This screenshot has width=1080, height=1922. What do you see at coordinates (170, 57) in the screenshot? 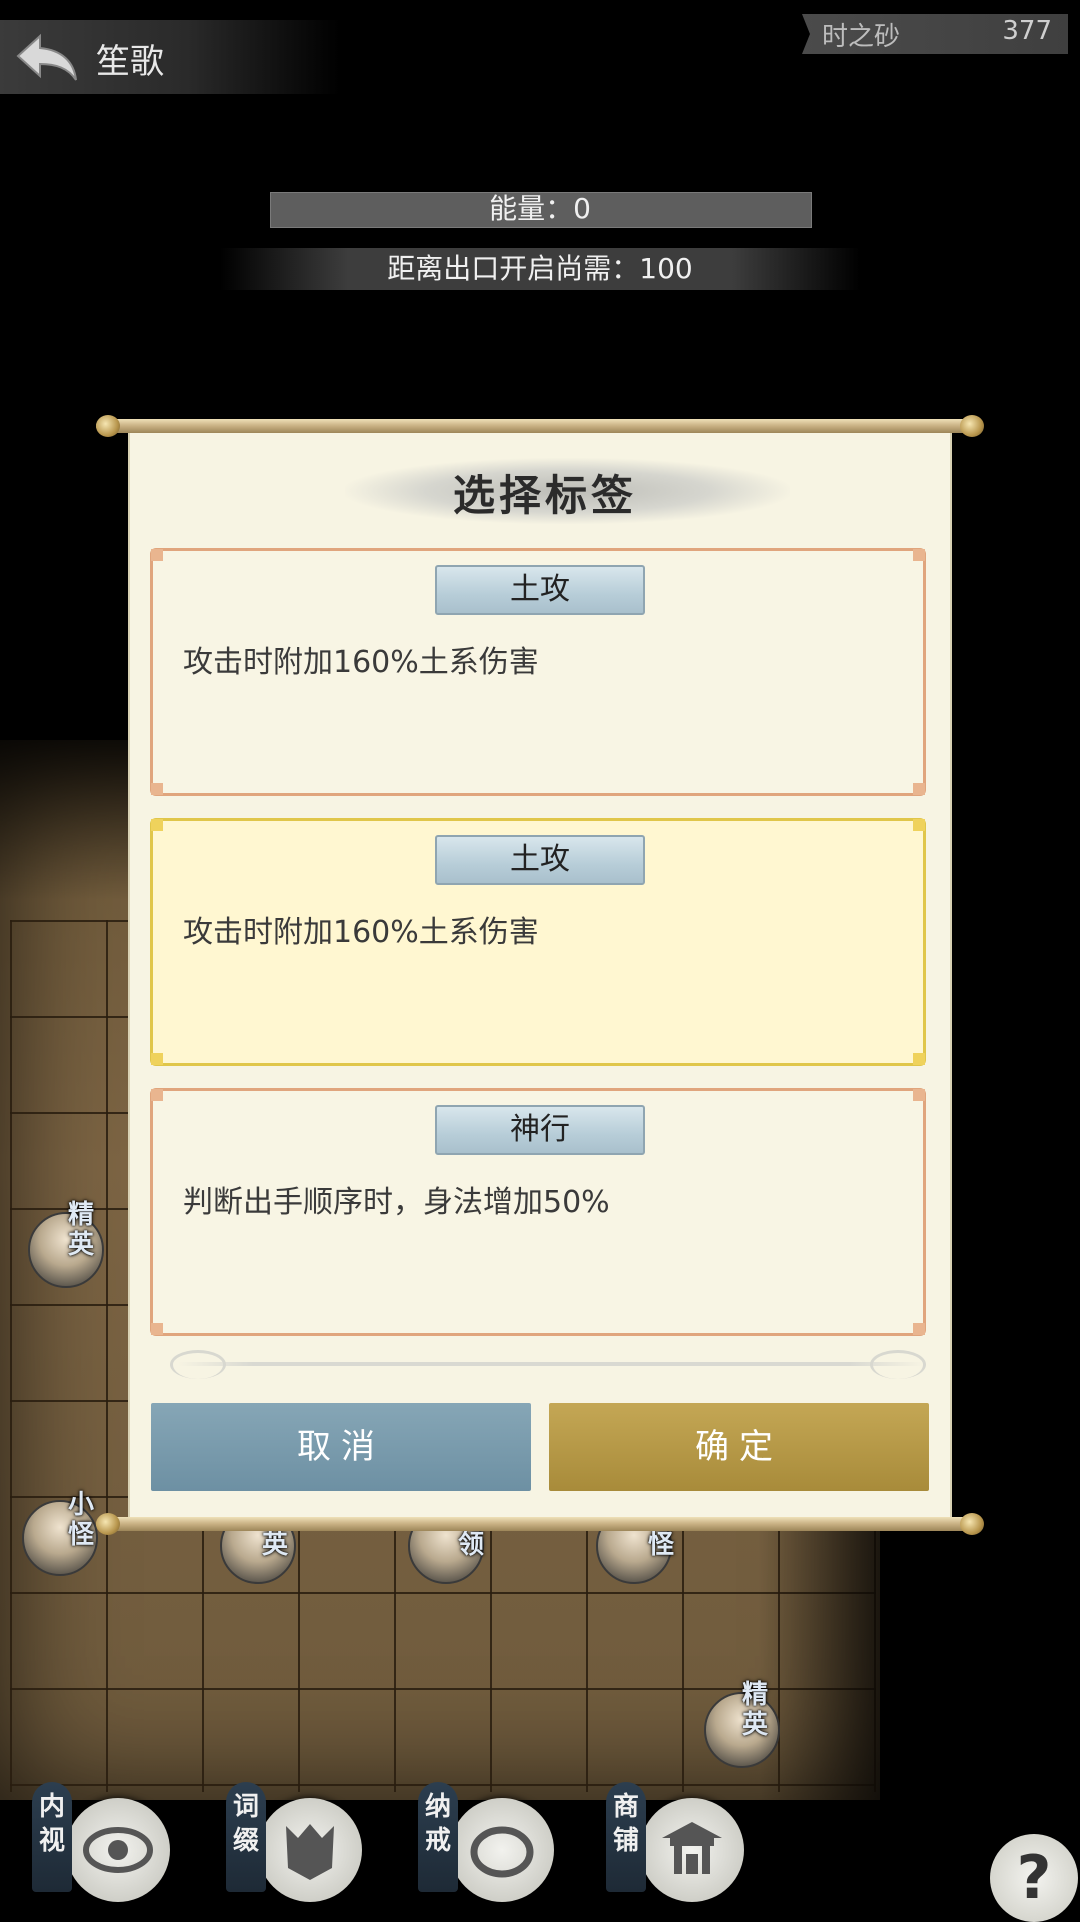
I see `top-bar: 笙歌` at bounding box center [170, 57].